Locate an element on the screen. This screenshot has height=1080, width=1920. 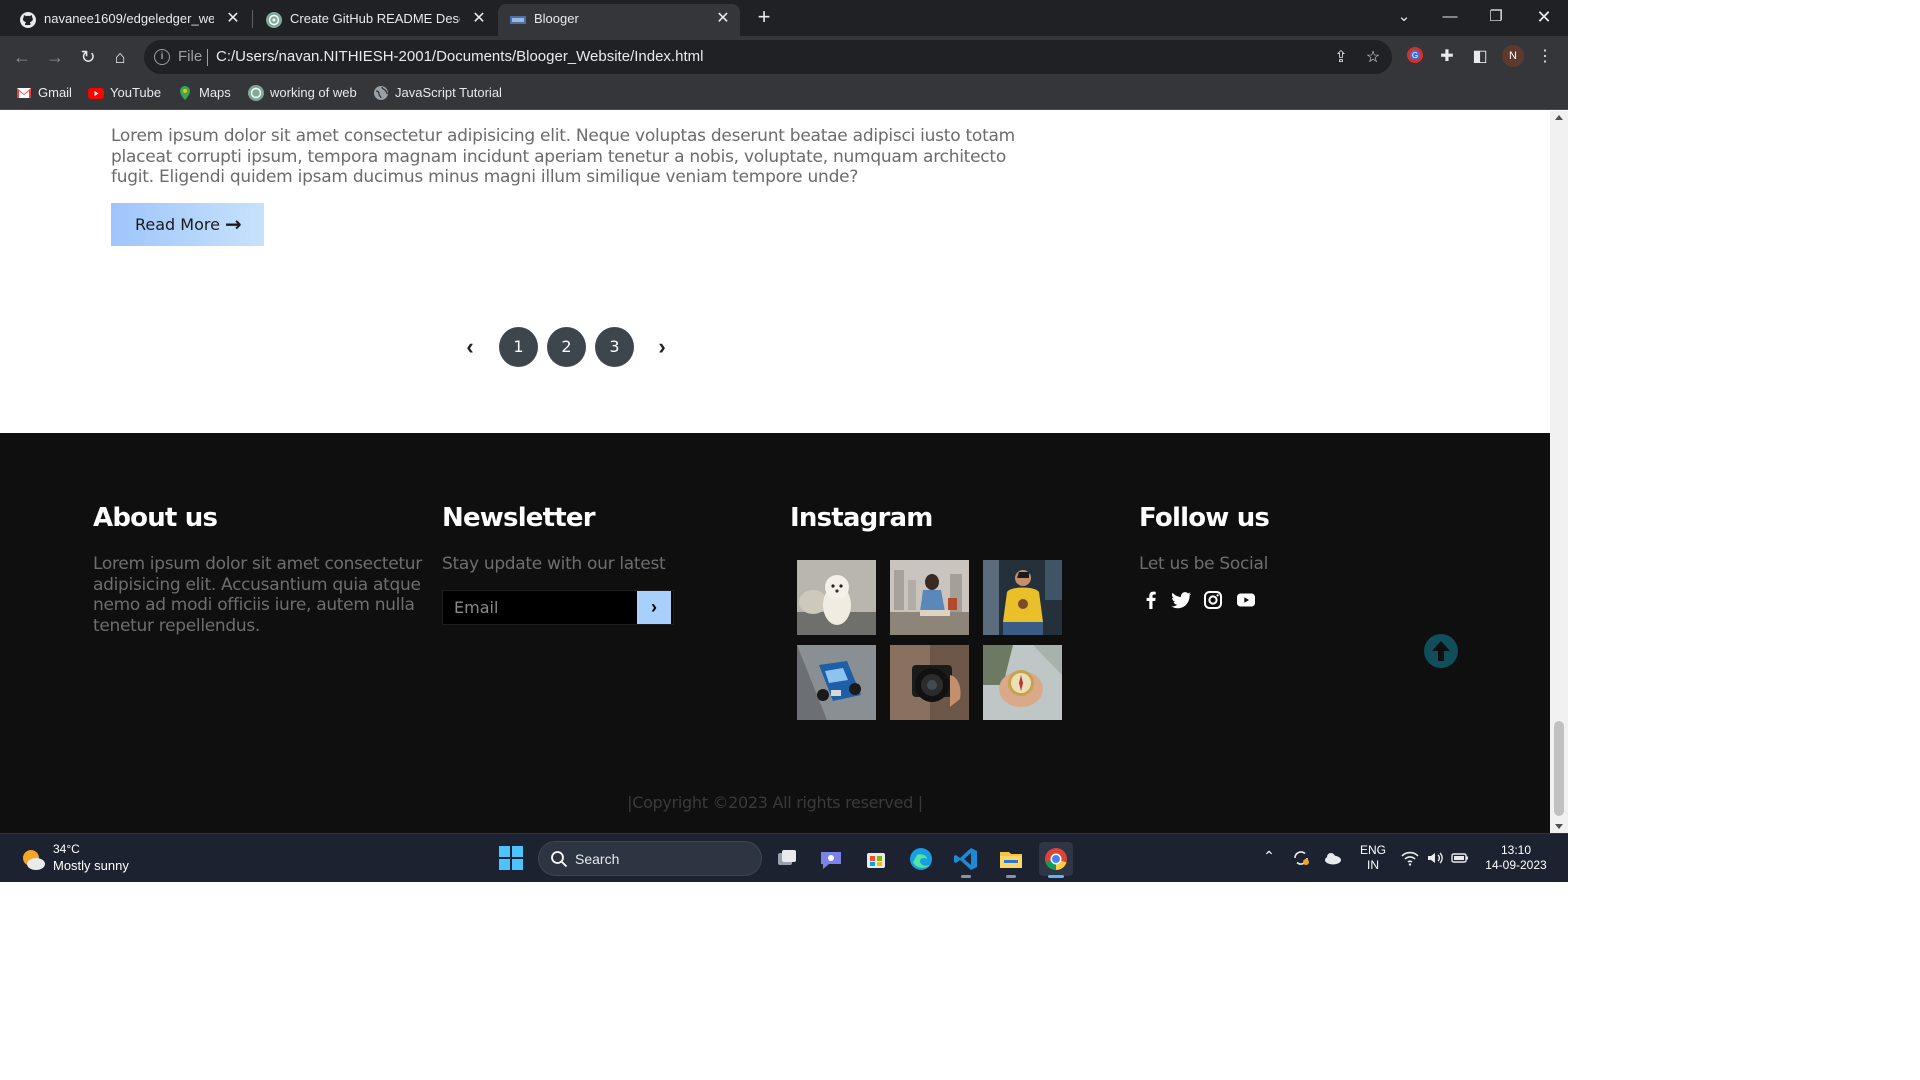
site-favicon is located at coordinates (518, 20).